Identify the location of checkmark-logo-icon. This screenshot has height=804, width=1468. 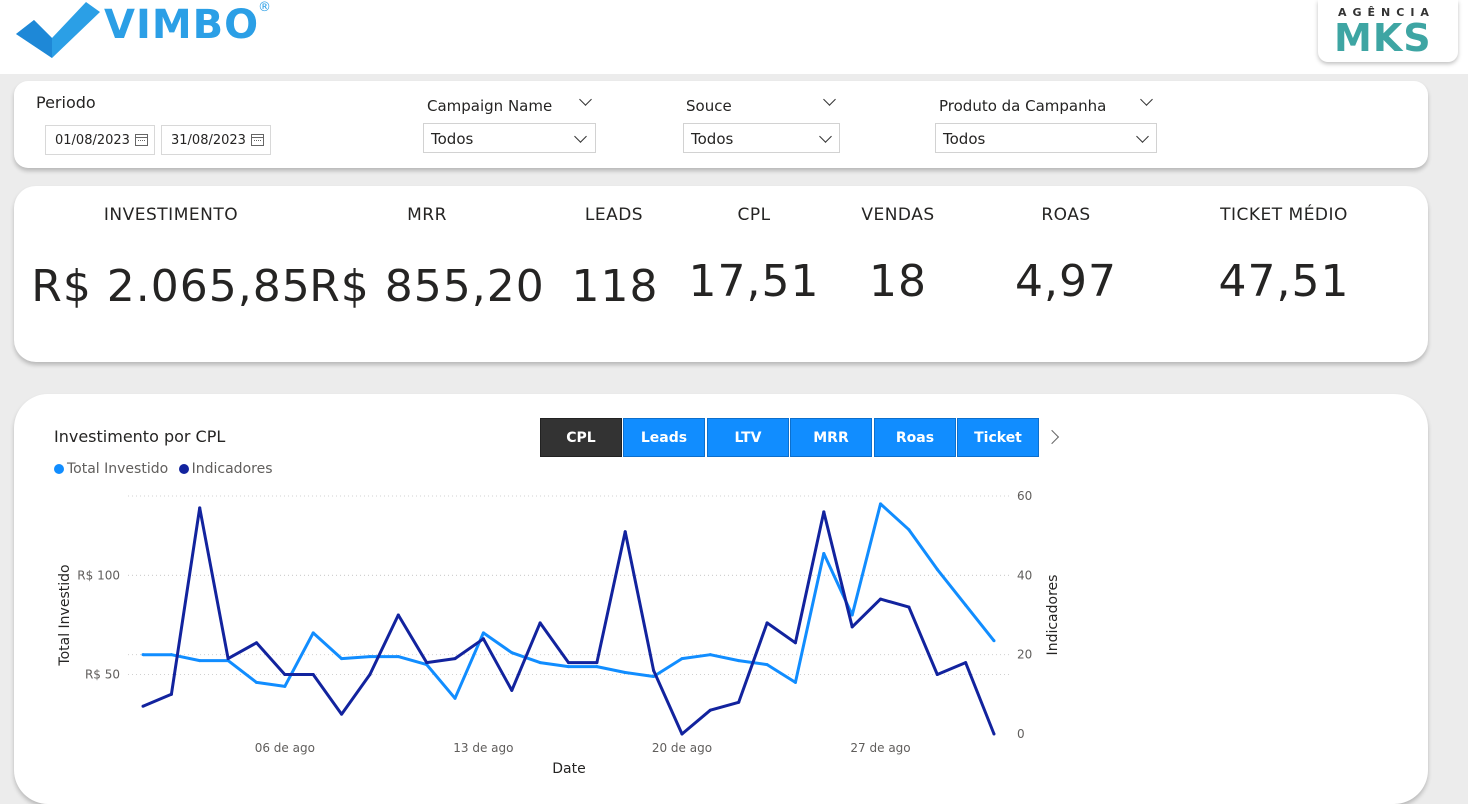
(58, 30).